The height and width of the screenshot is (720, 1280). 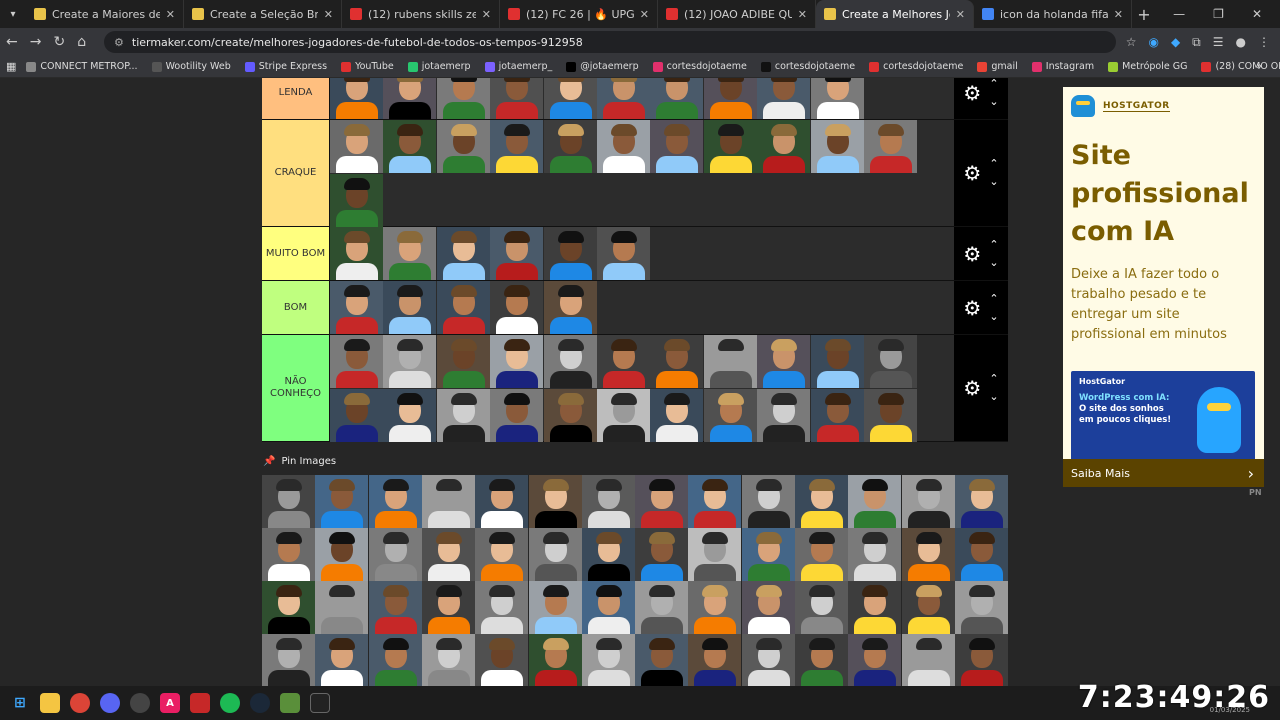 I want to click on bookmark-item: @jotaemerp, so click(x=602, y=66).